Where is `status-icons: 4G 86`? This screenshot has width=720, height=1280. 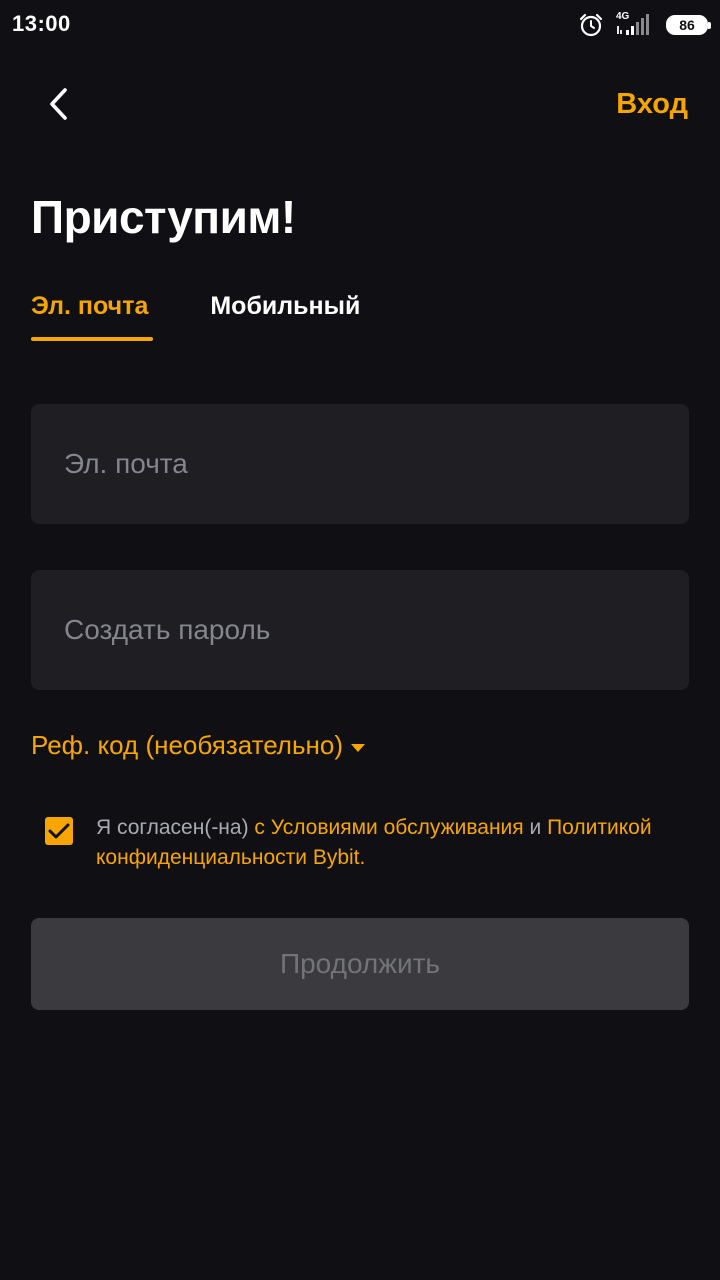
status-icons: 4G 86 is located at coordinates (644, 25).